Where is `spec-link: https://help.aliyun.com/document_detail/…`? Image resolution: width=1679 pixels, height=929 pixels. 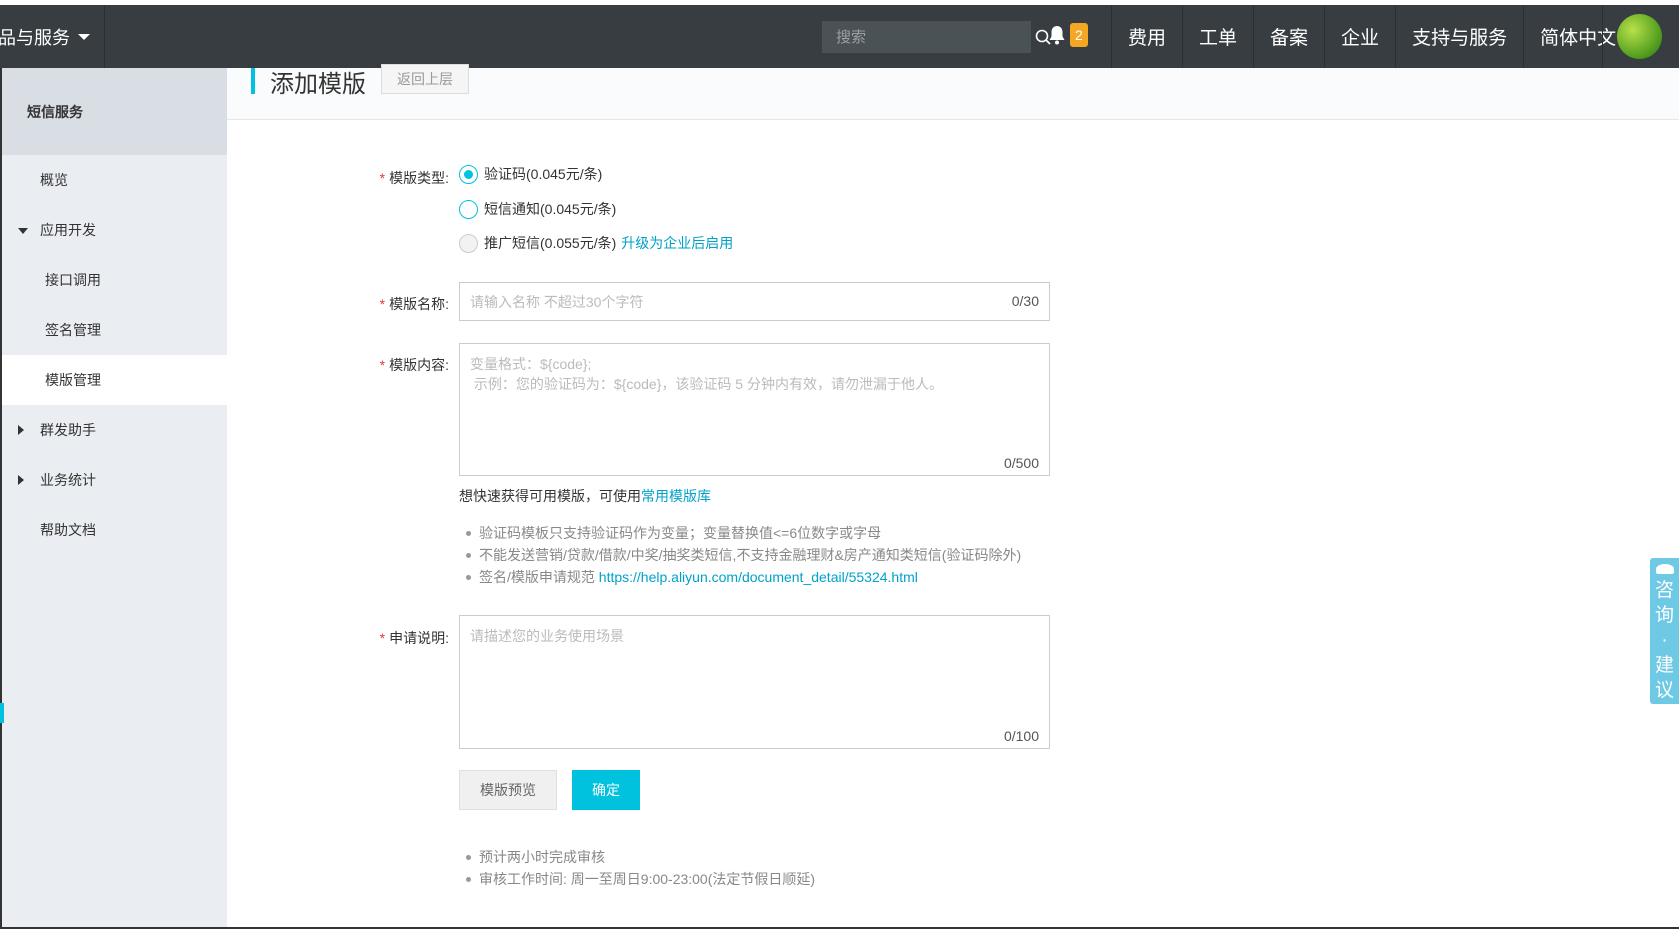 spec-link: https://help.aliyun.com/document_detail/… is located at coordinates (758, 577).